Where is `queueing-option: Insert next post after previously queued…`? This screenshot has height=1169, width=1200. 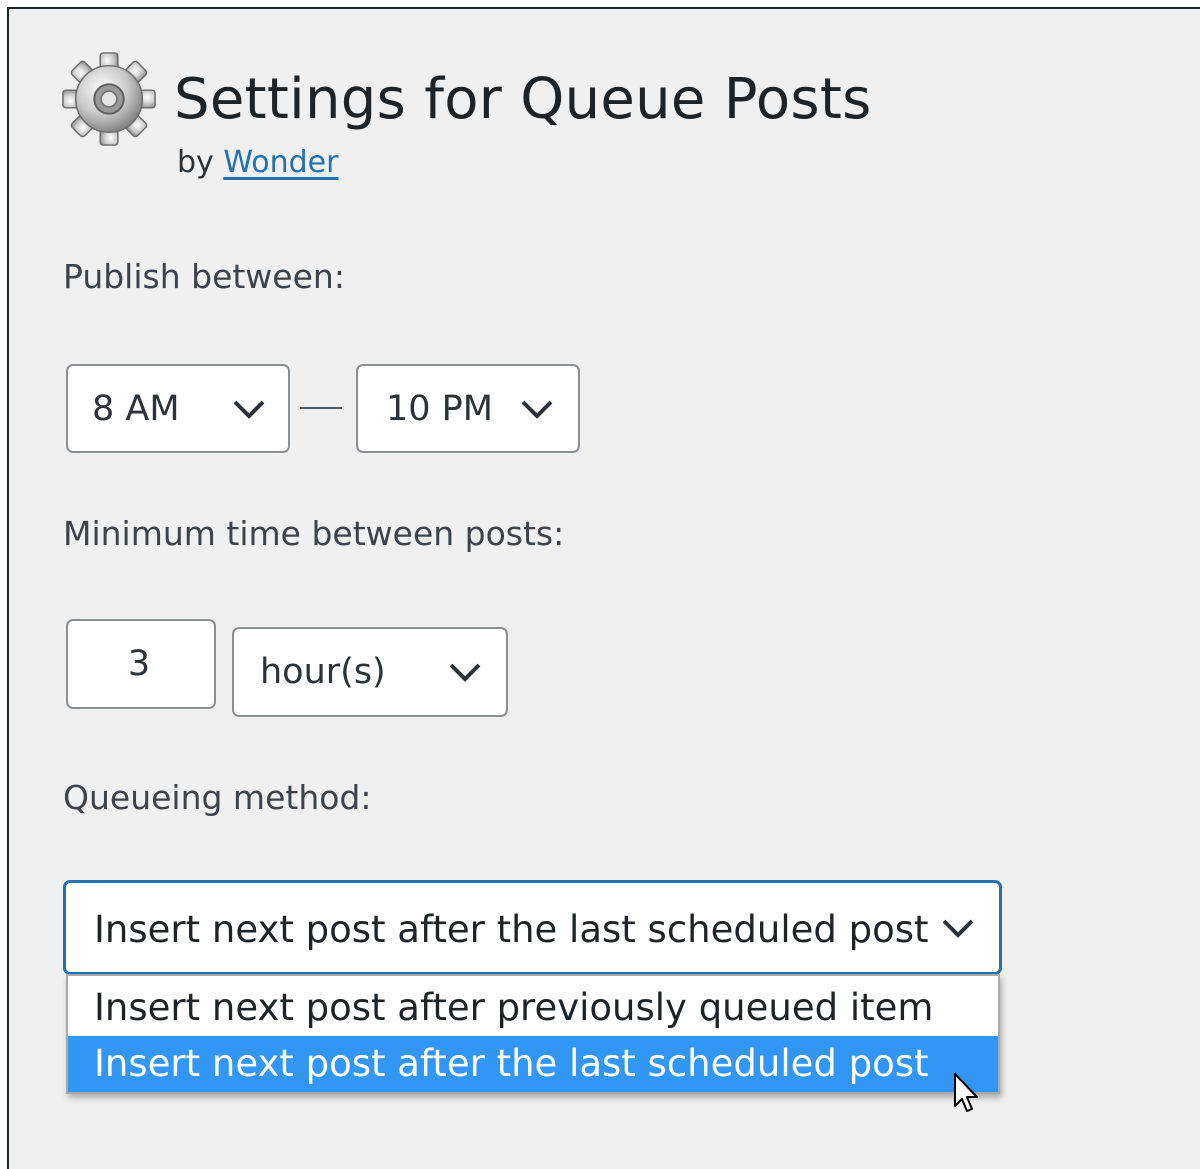
queueing-option: Insert next post after previously queued… is located at coordinates (533, 1008).